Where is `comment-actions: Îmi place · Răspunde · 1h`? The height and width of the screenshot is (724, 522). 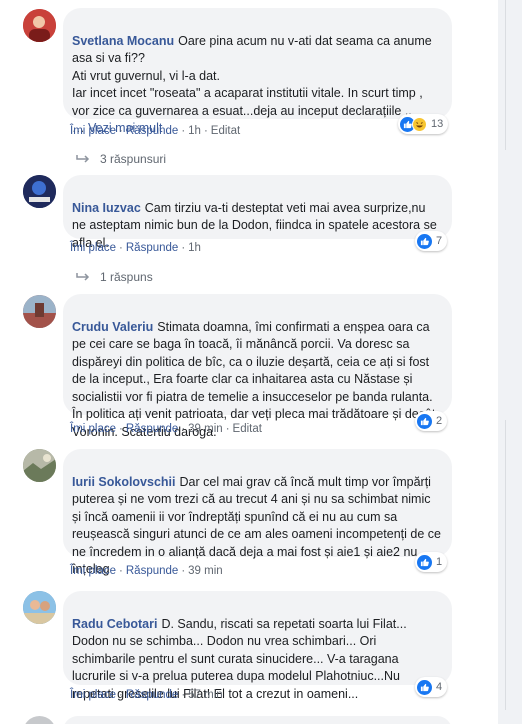 comment-actions: Îmi place · Răspunde · 1h is located at coordinates (135, 248).